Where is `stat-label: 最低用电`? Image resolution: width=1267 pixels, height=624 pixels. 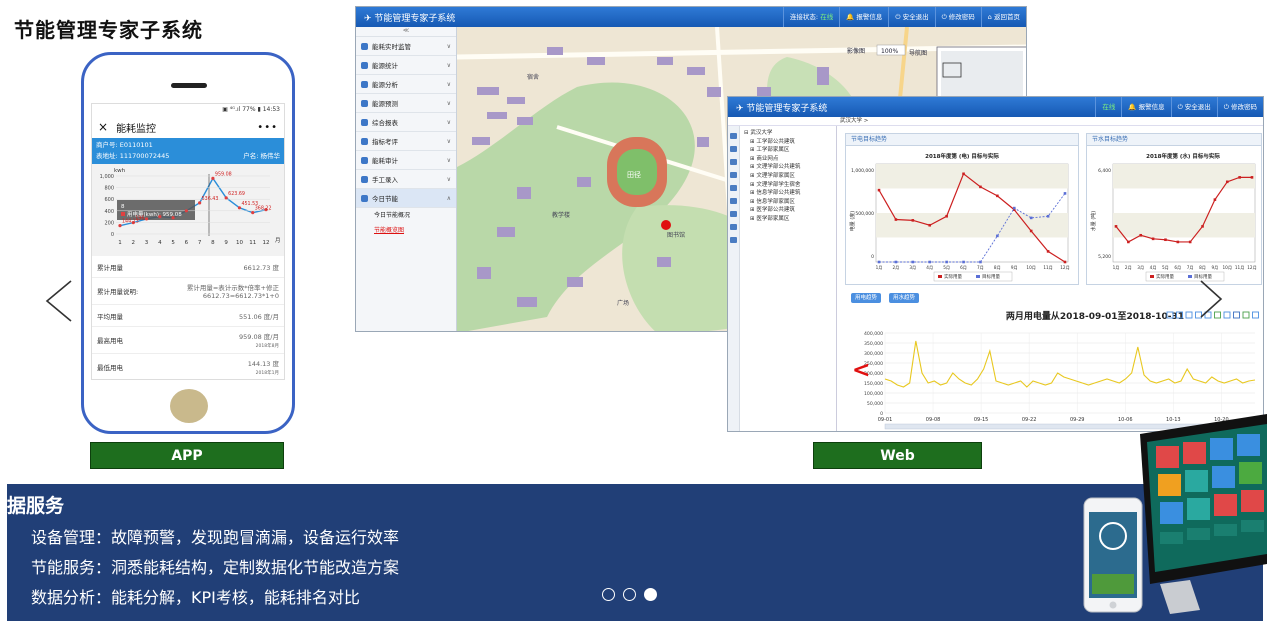
stat-label: 最低用电 is located at coordinates (110, 368).